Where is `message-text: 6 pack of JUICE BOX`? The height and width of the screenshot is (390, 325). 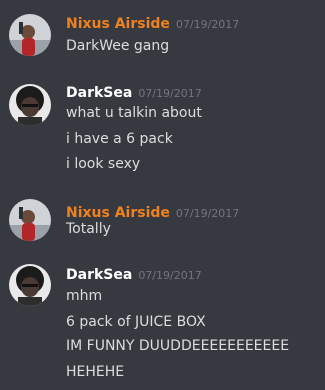
message-text: 6 pack of JUICE BOX is located at coordinates (136, 322).